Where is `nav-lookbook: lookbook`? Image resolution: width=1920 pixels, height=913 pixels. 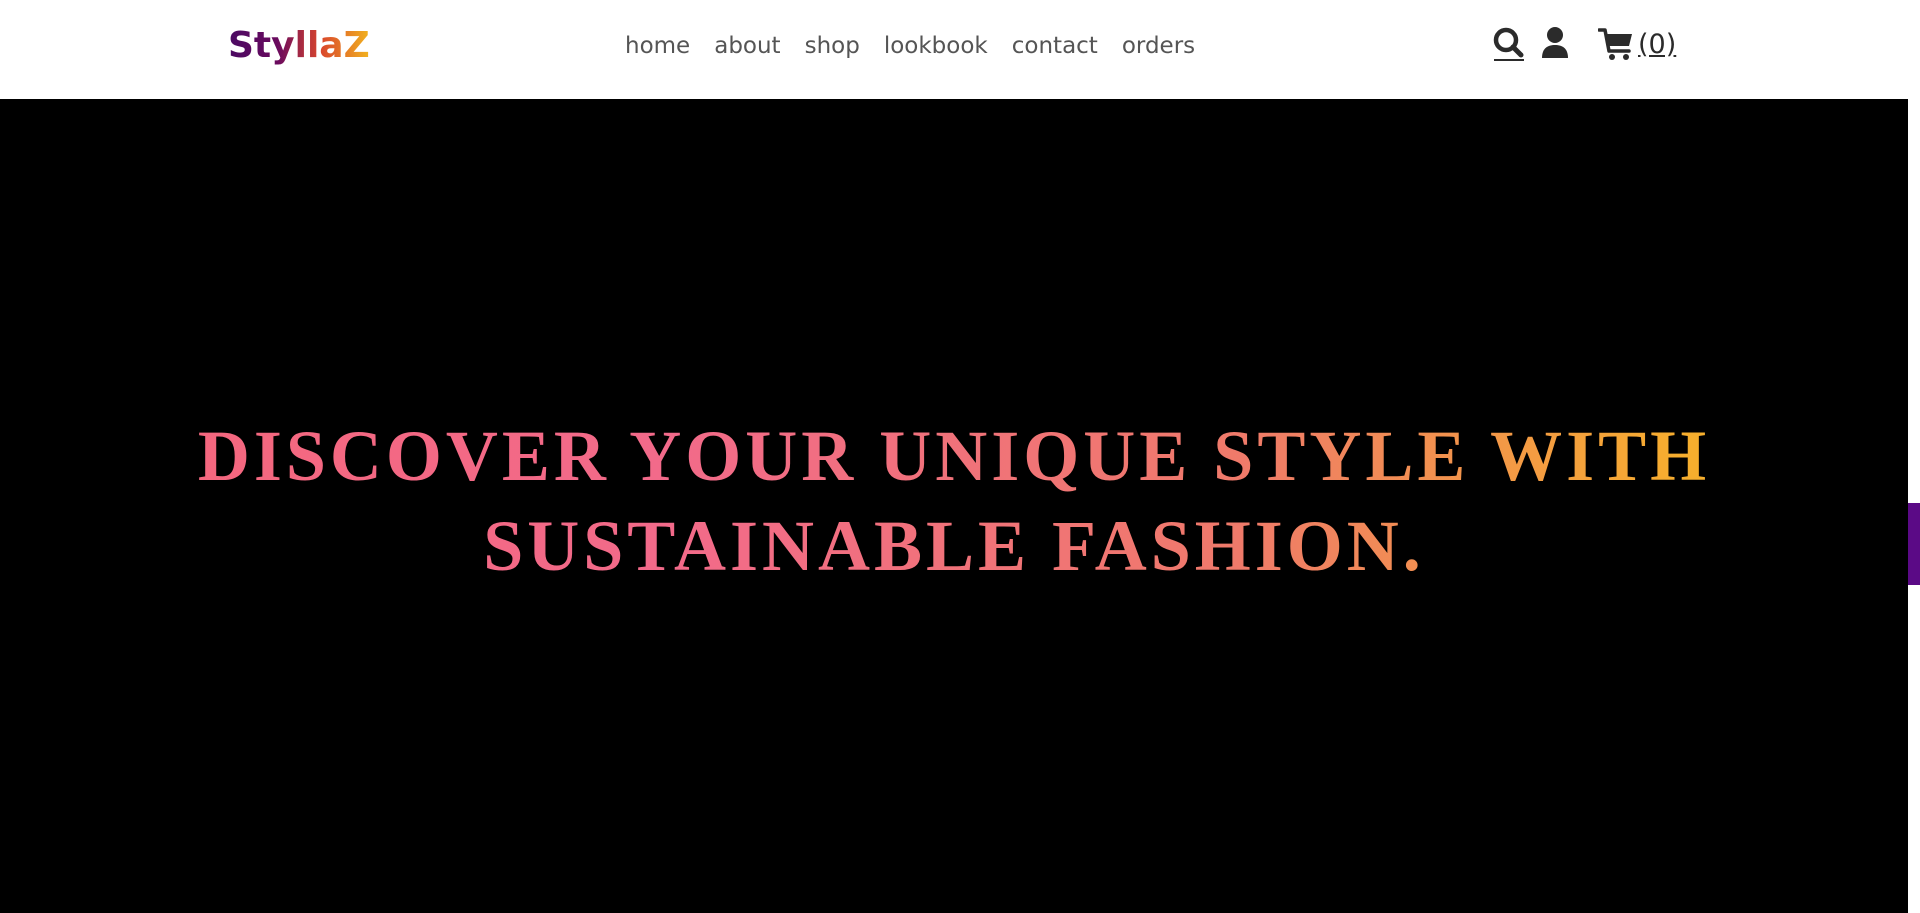
nav-lookbook: lookbook is located at coordinates (936, 46).